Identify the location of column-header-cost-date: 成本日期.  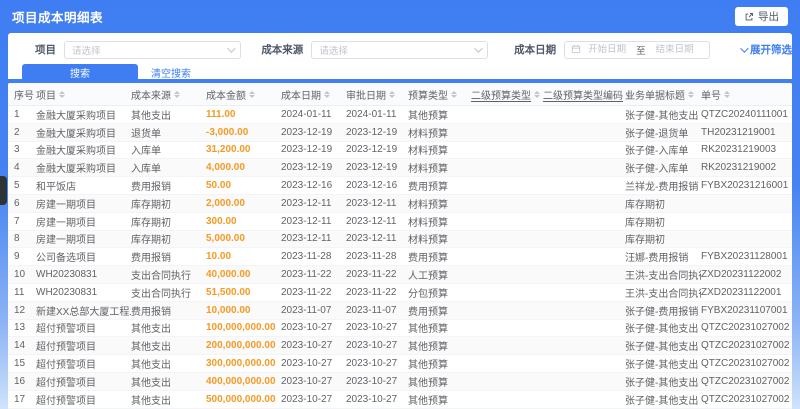
(313, 94).